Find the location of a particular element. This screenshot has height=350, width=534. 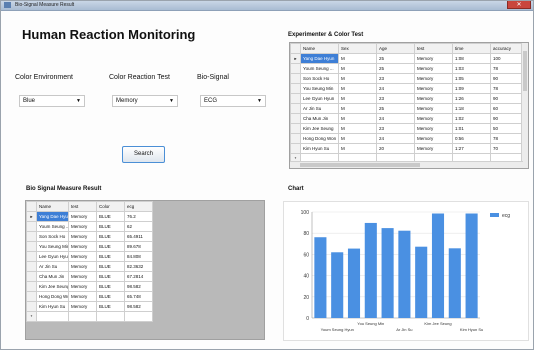

table-cell: 60 is located at coordinates (507, 108).